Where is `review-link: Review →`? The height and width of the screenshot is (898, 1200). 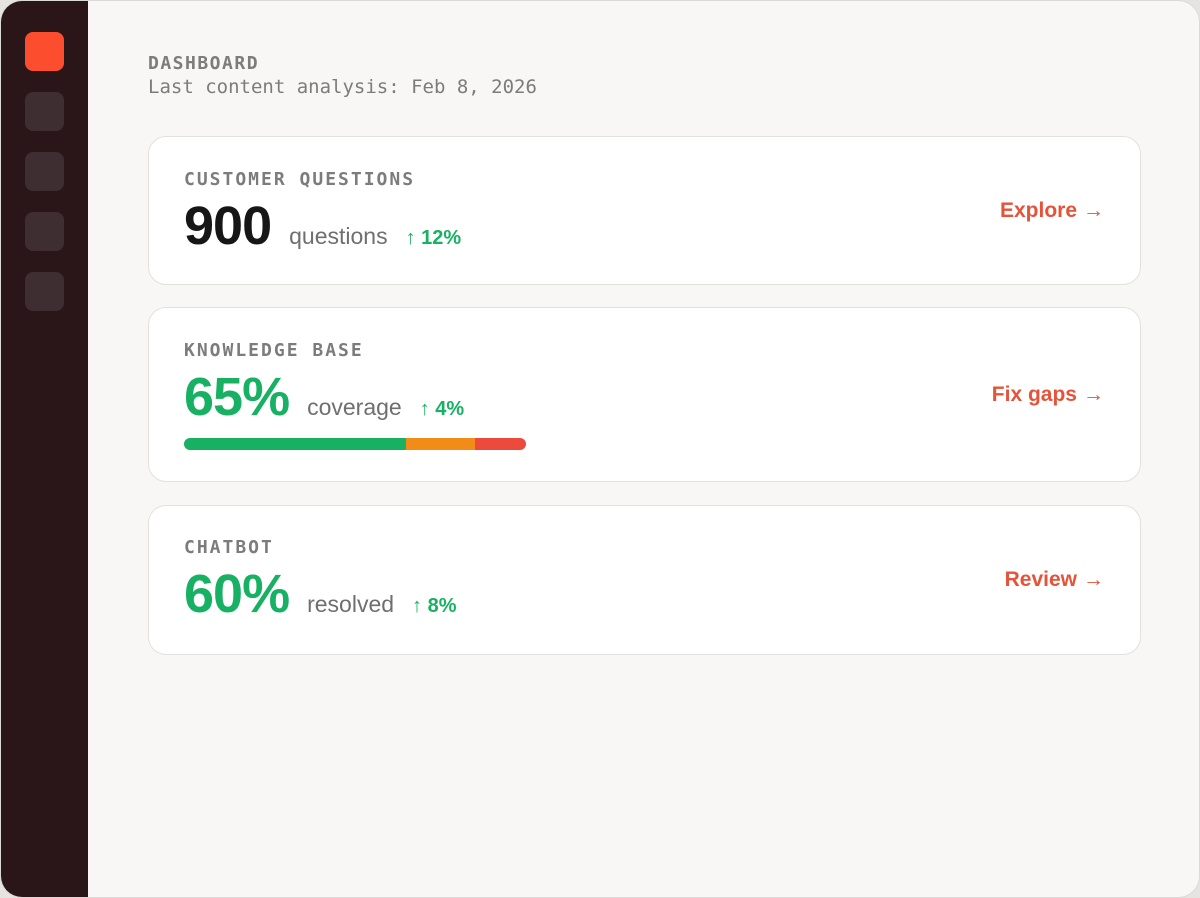 review-link: Review → is located at coordinates (1054, 580).